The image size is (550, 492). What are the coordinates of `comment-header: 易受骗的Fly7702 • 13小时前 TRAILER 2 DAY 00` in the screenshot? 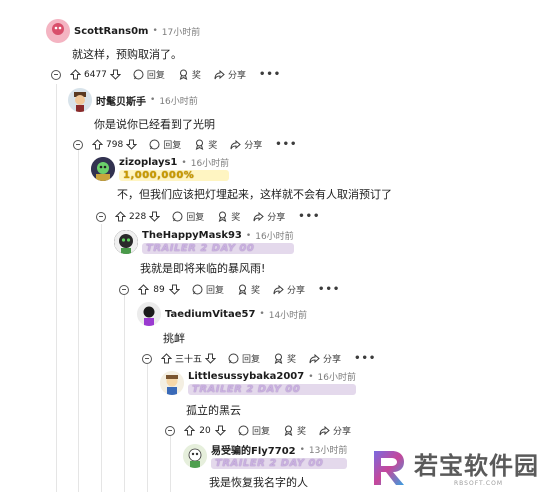 It's located at (265, 455).